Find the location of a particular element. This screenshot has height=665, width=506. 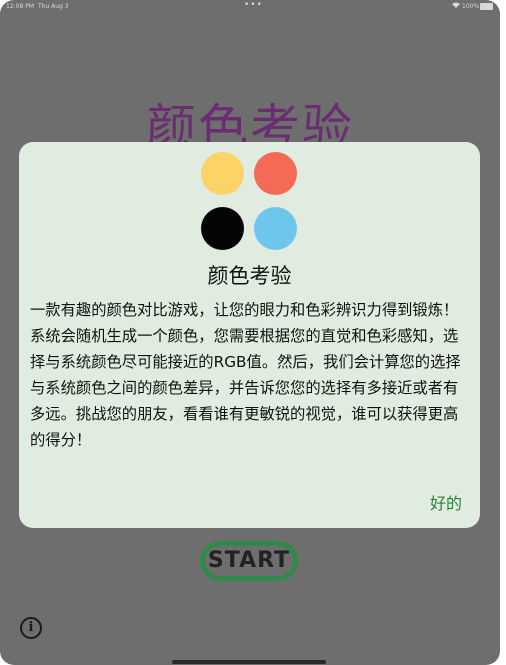

info-icon: i is located at coordinates (31, 628).